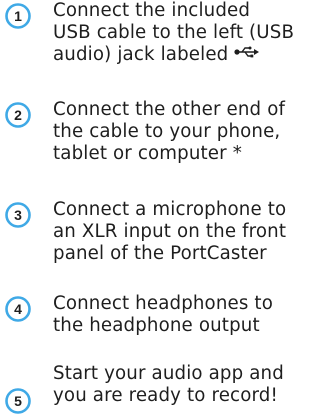  I want to click on number-5-badge-icon: 5, so click(18, 401).